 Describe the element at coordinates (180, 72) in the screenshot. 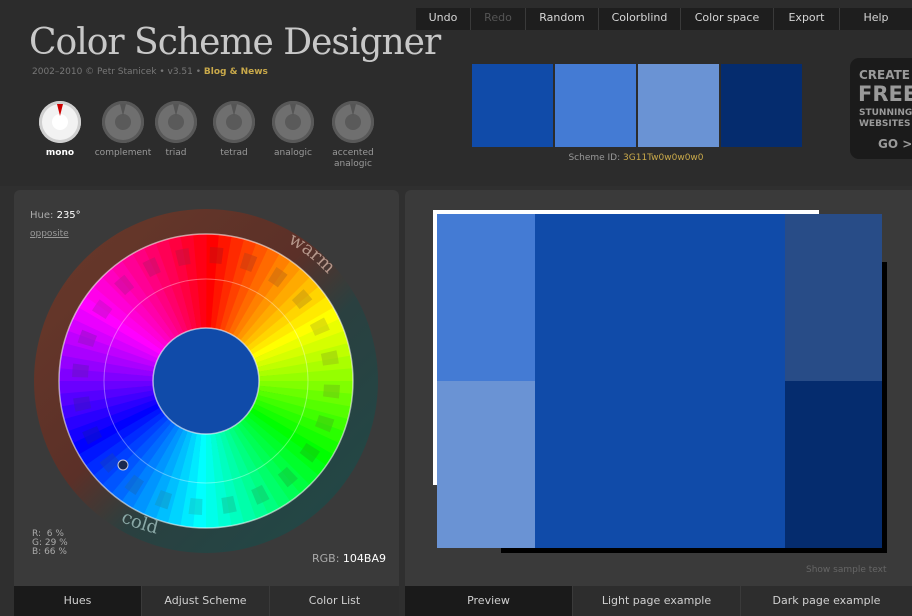

I see `version-label: • v3.51 •` at that location.